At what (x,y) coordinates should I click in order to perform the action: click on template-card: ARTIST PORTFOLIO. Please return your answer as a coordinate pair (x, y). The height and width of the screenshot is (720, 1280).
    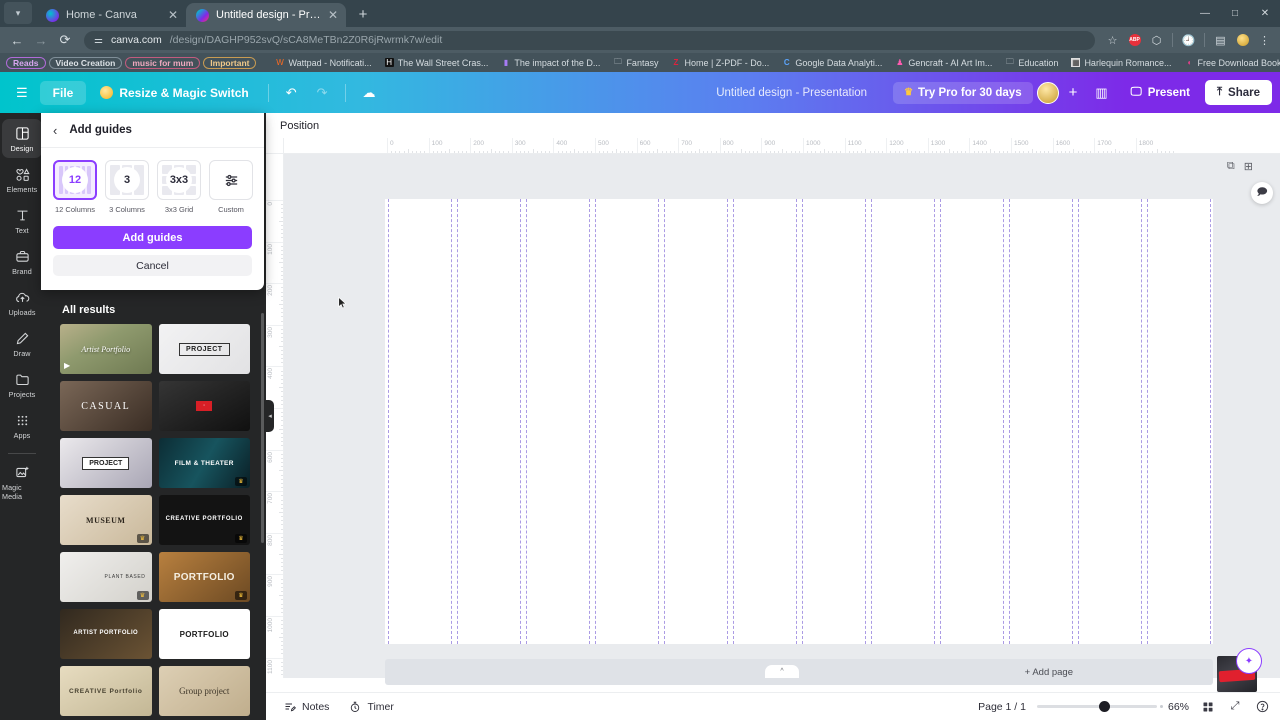
    Looking at the image, I should click on (106, 634).